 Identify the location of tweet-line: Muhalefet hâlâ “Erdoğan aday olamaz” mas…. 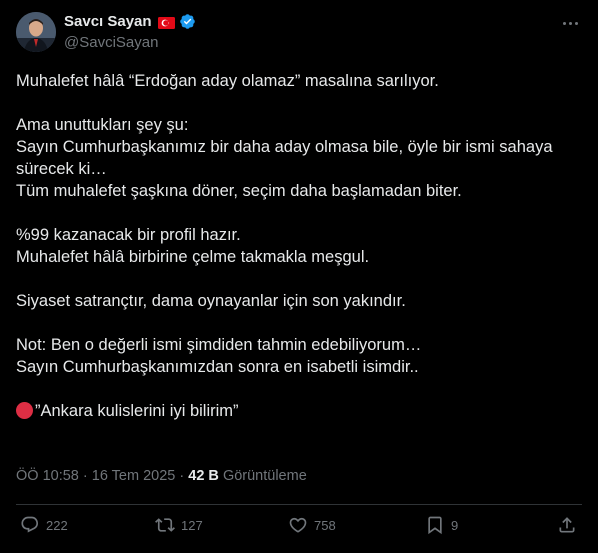
(227, 81).